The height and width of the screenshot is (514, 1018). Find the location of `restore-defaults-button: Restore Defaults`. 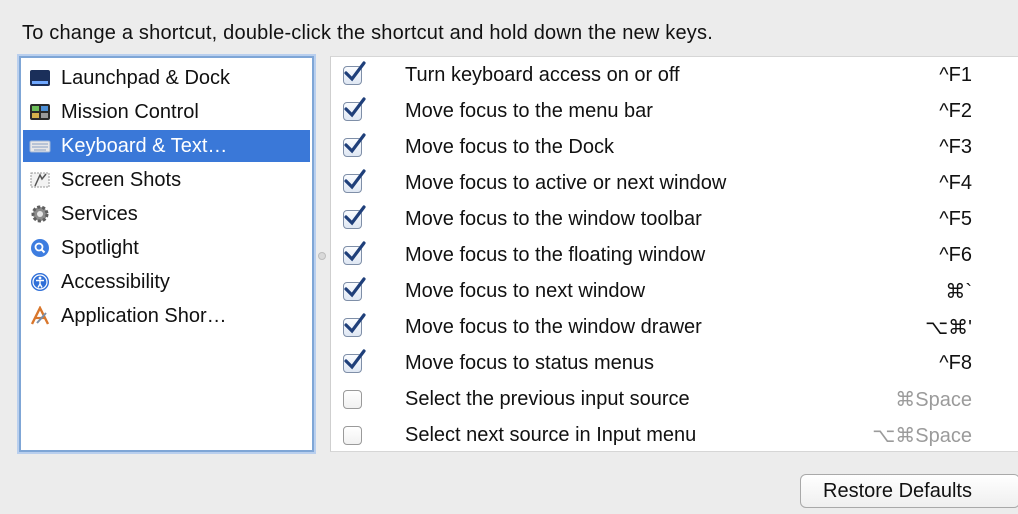

restore-defaults-button: Restore Defaults is located at coordinates (909, 491).